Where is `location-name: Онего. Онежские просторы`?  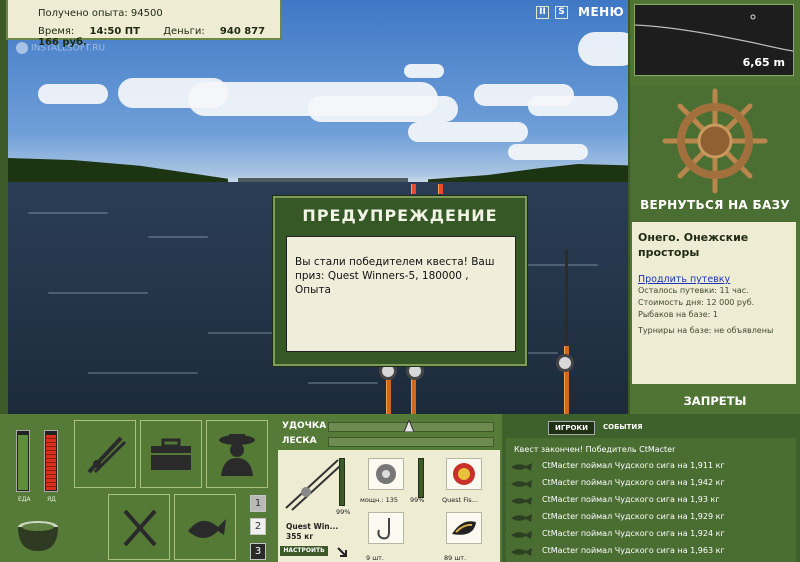 location-name: Онего. Онежские просторы is located at coordinates (693, 245).